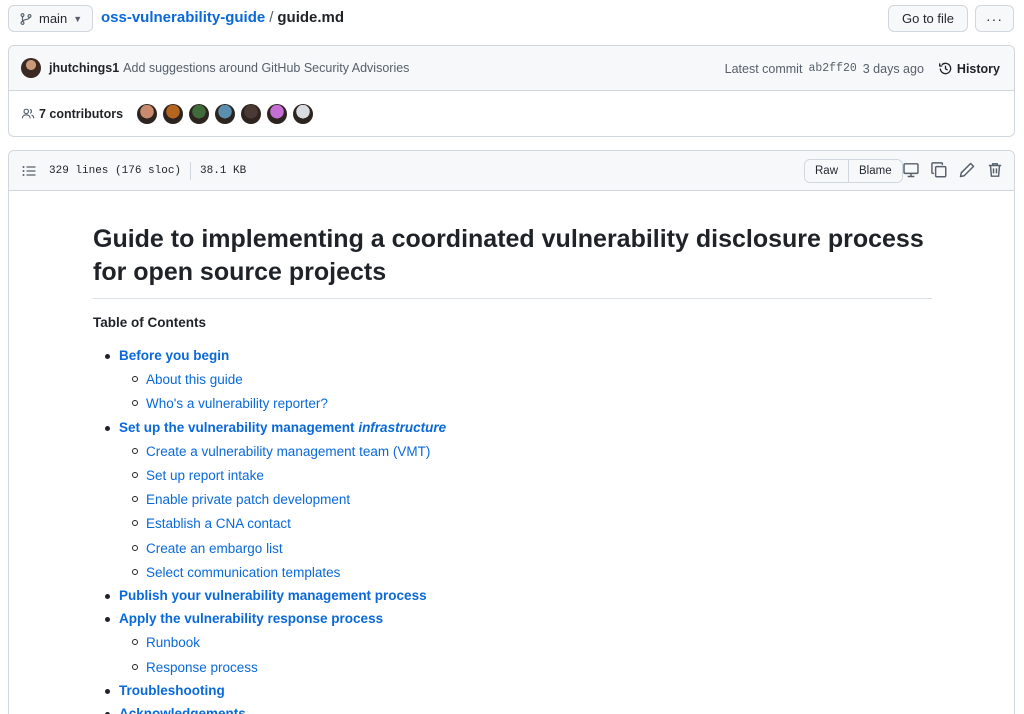 The image size is (1024, 714). What do you see at coordinates (832, 68) in the screenshot?
I see `commit-sha-link: ab2ff20` at bounding box center [832, 68].